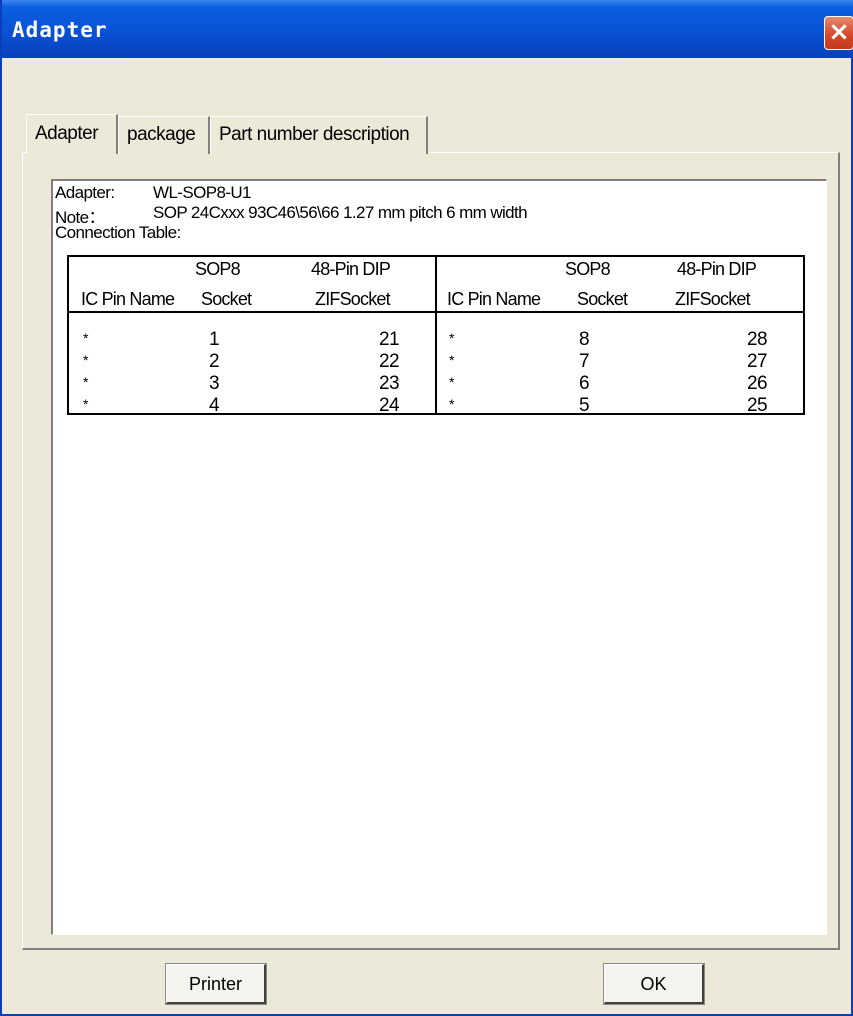  Describe the element at coordinates (584, 361) in the screenshot. I see `socket-cell: 7` at that location.